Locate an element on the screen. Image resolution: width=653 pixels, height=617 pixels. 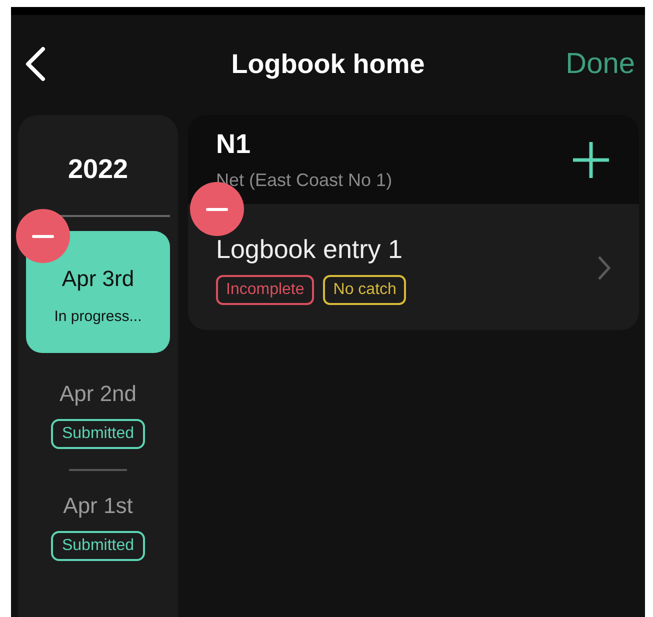
year-label: 2022 is located at coordinates (98, 169).